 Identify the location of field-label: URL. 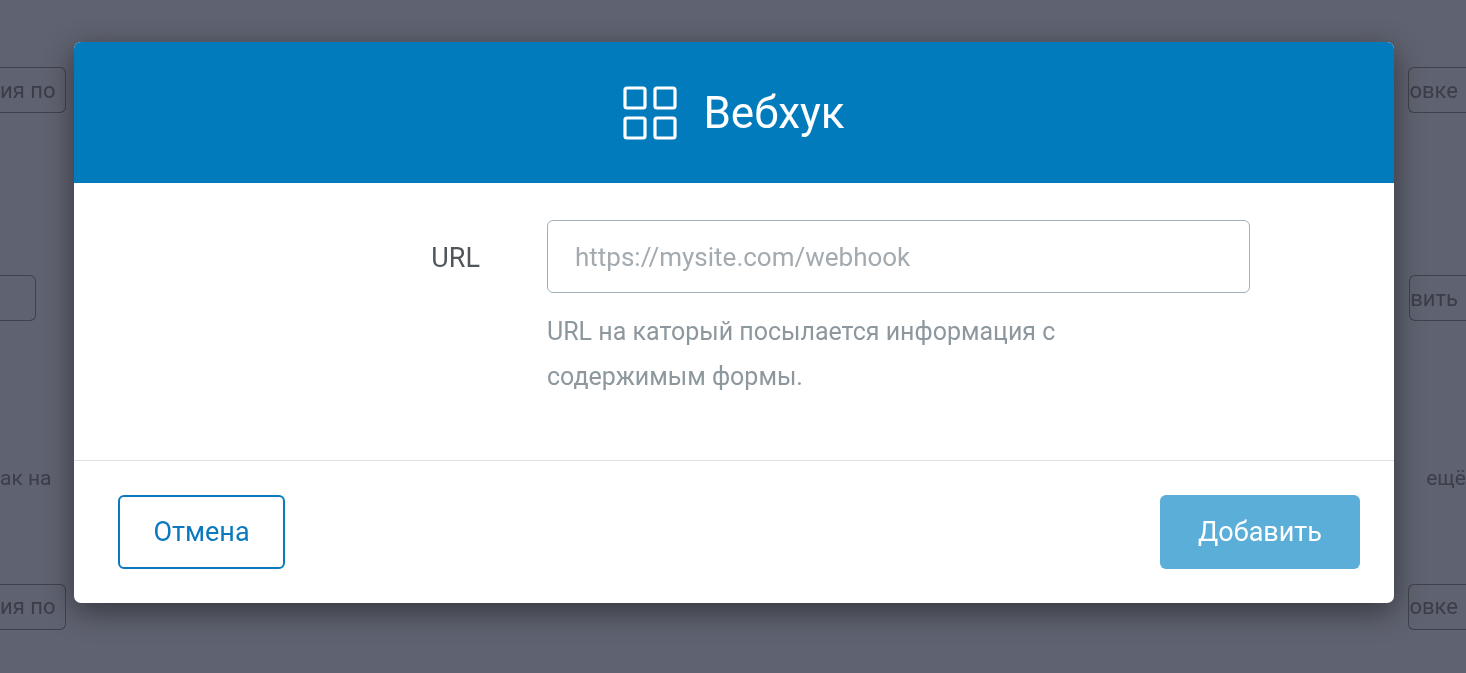
(455, 258).